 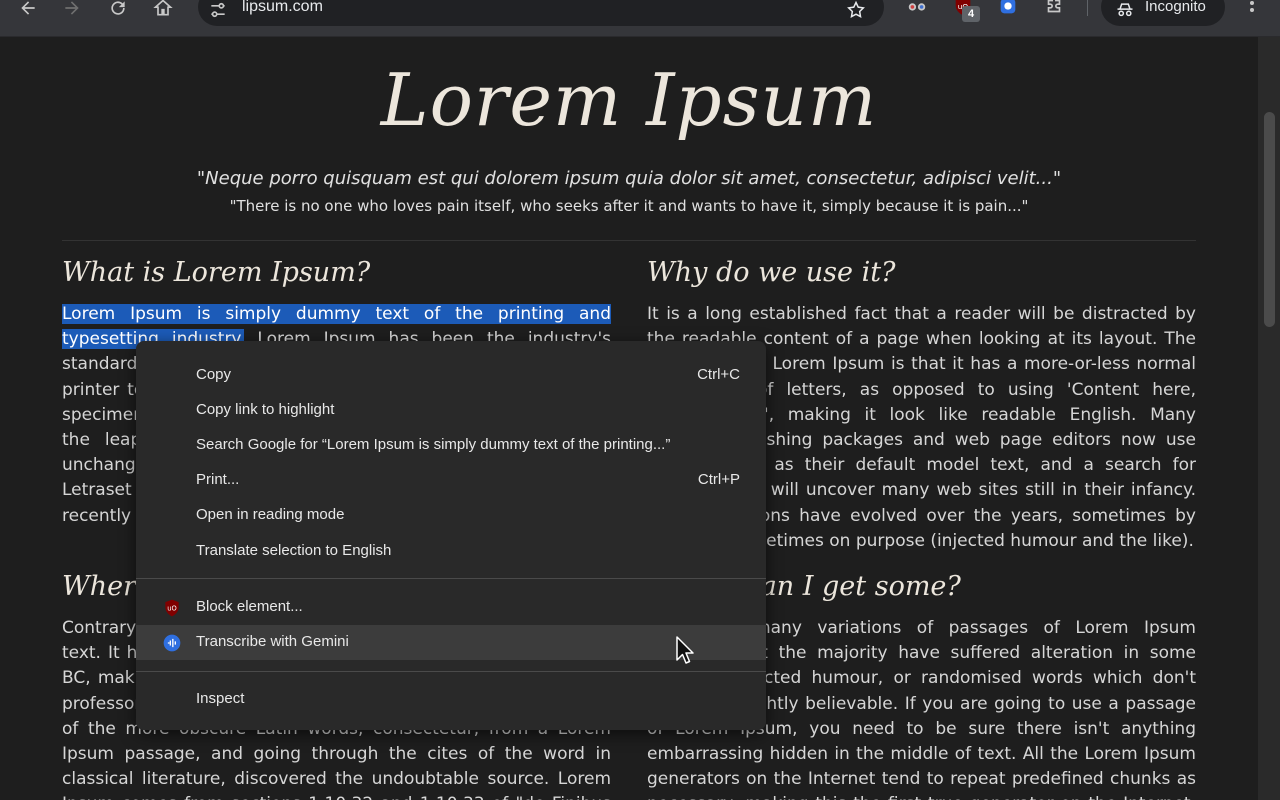 I want to click on home-button, so click(x=163, y=12).